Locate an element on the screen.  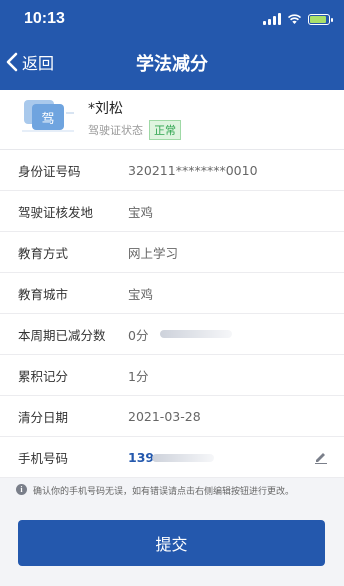
row-label: 教育方式 is located at coordinates (43, 253).